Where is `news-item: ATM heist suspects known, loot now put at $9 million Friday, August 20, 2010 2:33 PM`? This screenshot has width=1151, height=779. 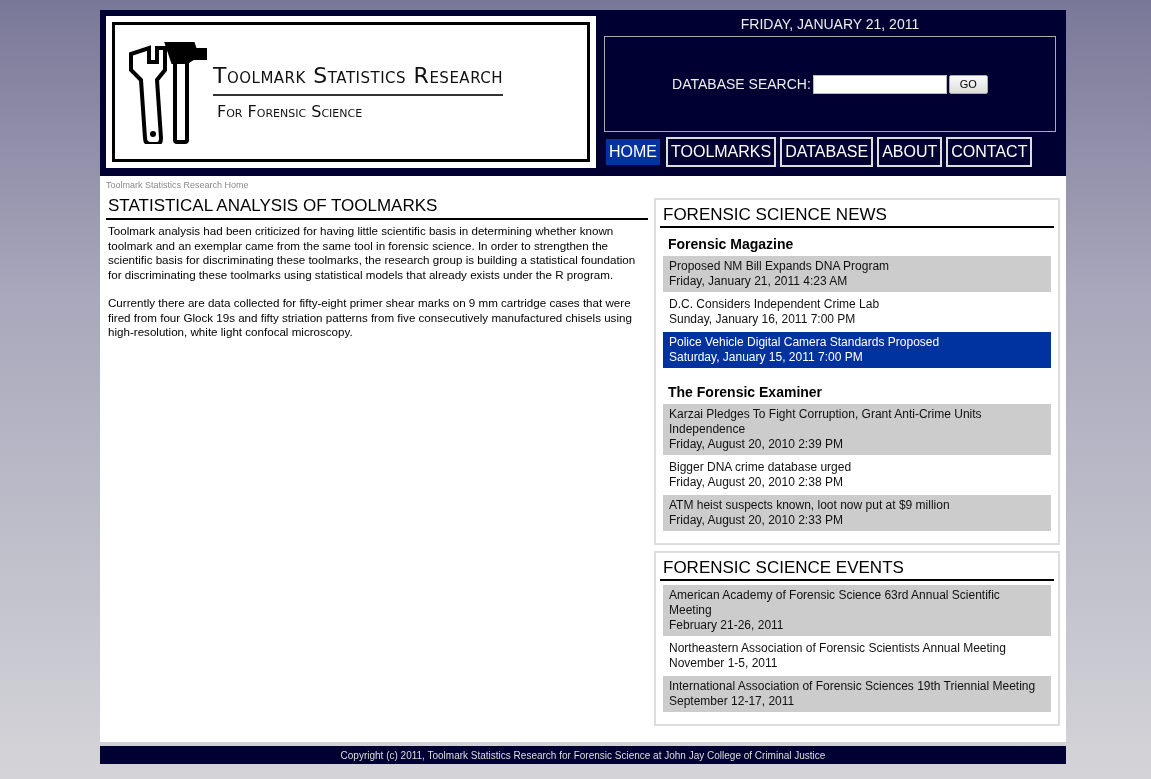
news-item: ATM heist suspects known, loot now put at $9 million Friday, August 20, 2010 2:33 PM is located at coordinates (857, 513).